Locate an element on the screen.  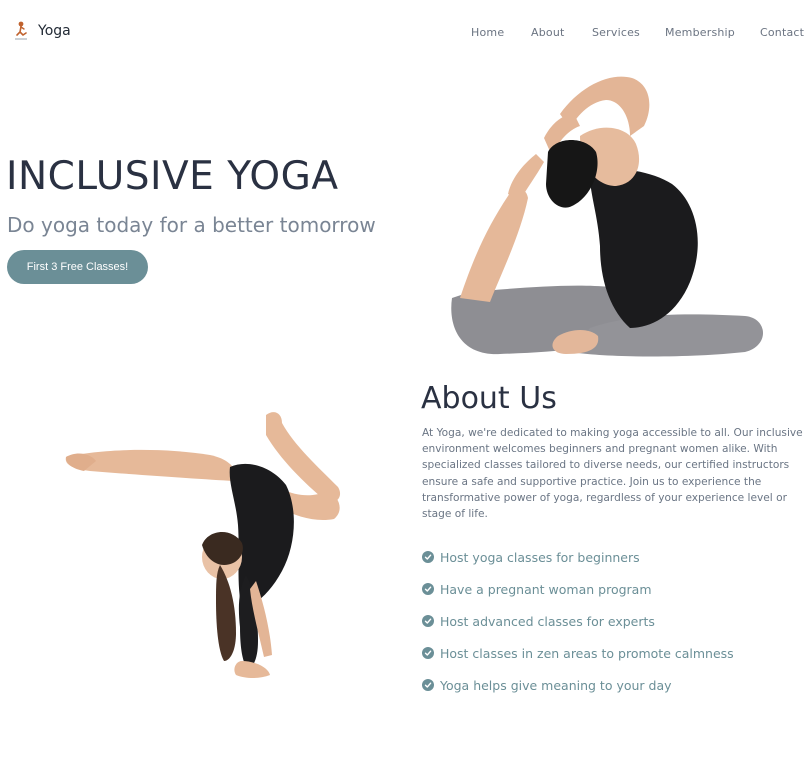
feature-item: Yoga helps give meaning to your day is located at coordinates (578, 685).